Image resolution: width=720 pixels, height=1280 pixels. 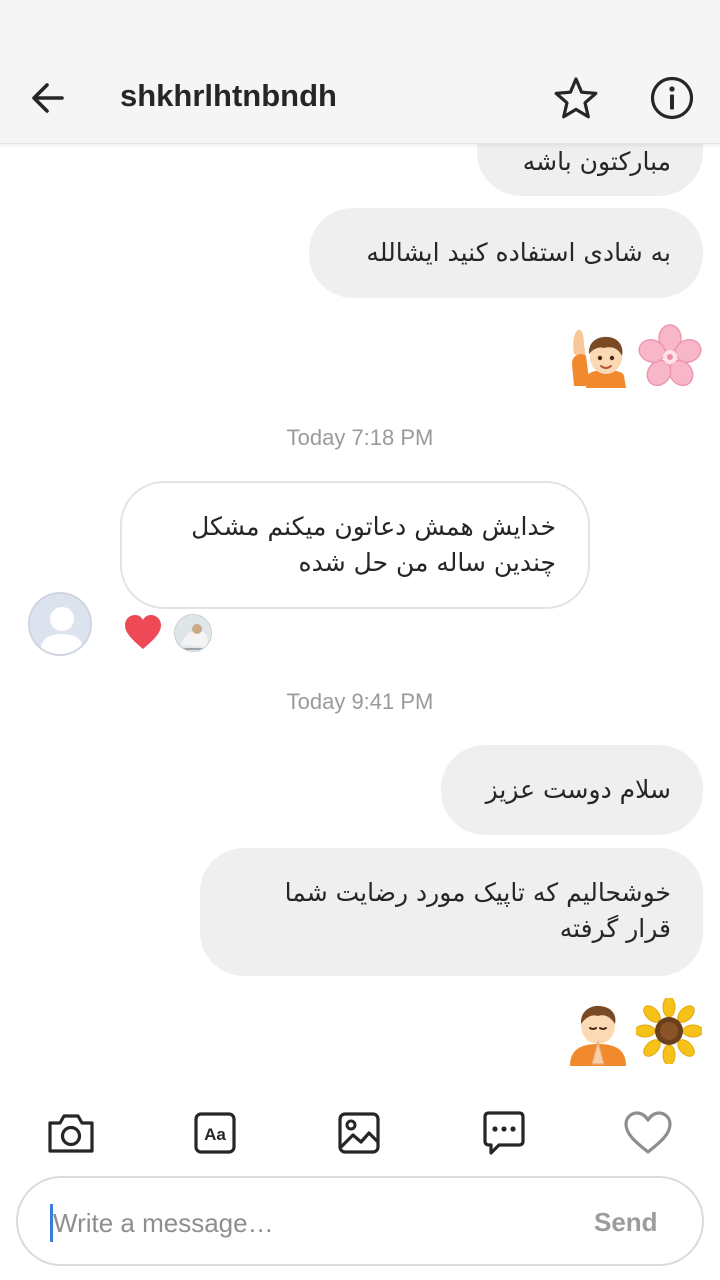 I want to click on message-text: سلام دوست عزیز, so click(x=578, y=789).